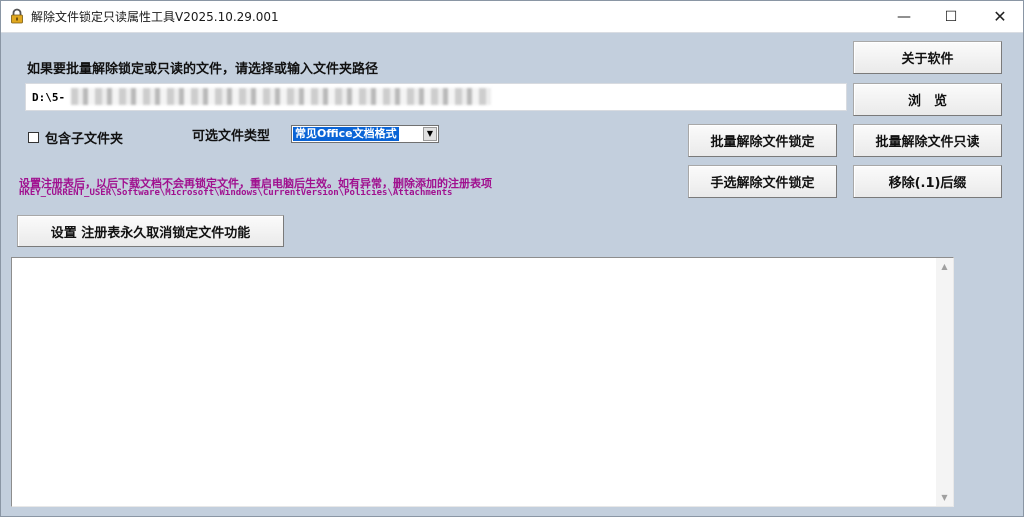 The image size is (1024, 517). What do you see at coordinates (203, 69) in the screenshot?
I see `path-prompt-label: 如果要批量解除锁定或只读的文件，请选择或输入文件夹路径` at bounding box center [203, 69].